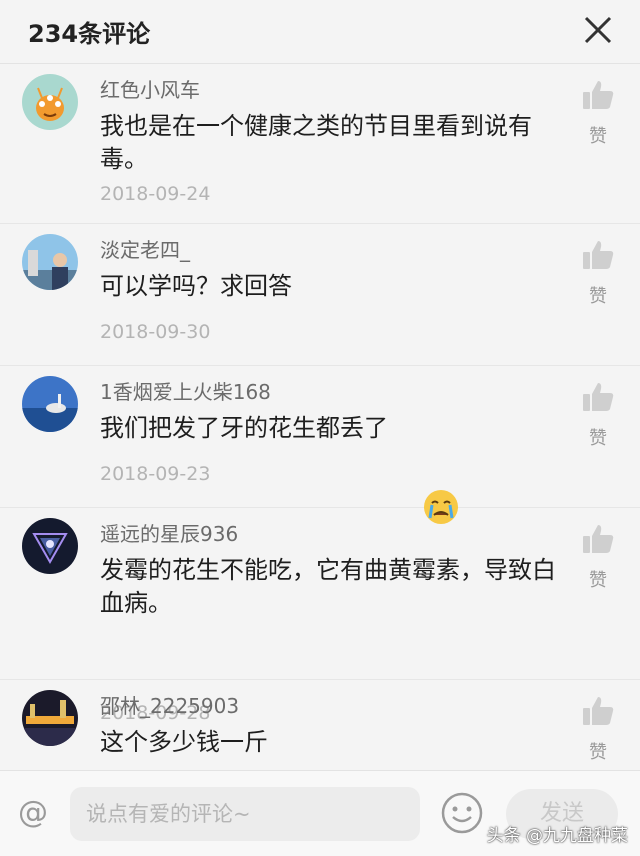  What do you see at coordinates (185, 390) in the screenshot?
I see `comment-username: 1香烟爱上火柴168` at bounding box center [185, 390].